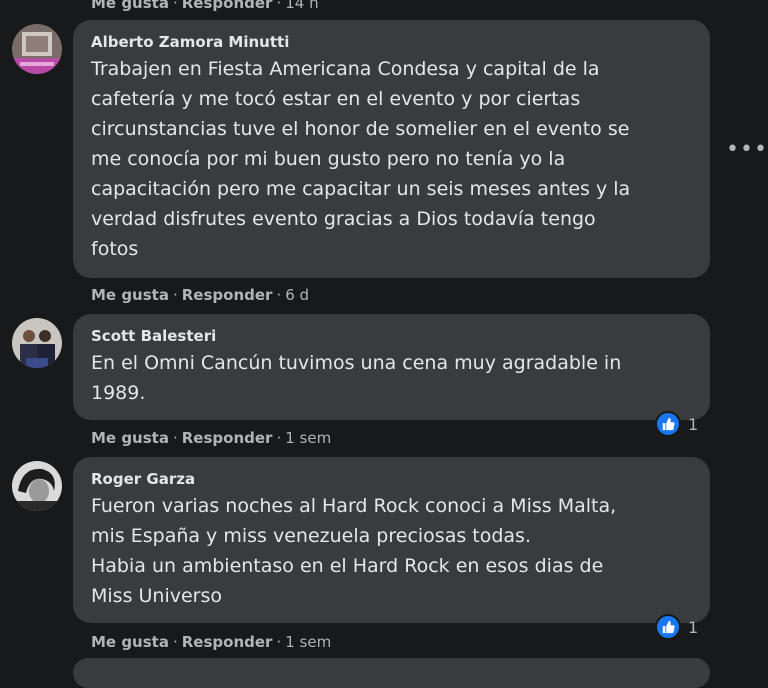 The width and height of the screenshot is (768, 688). I want to click on comment-actions-top: Me gusta · Responder · 14 h, so click(205, 6).